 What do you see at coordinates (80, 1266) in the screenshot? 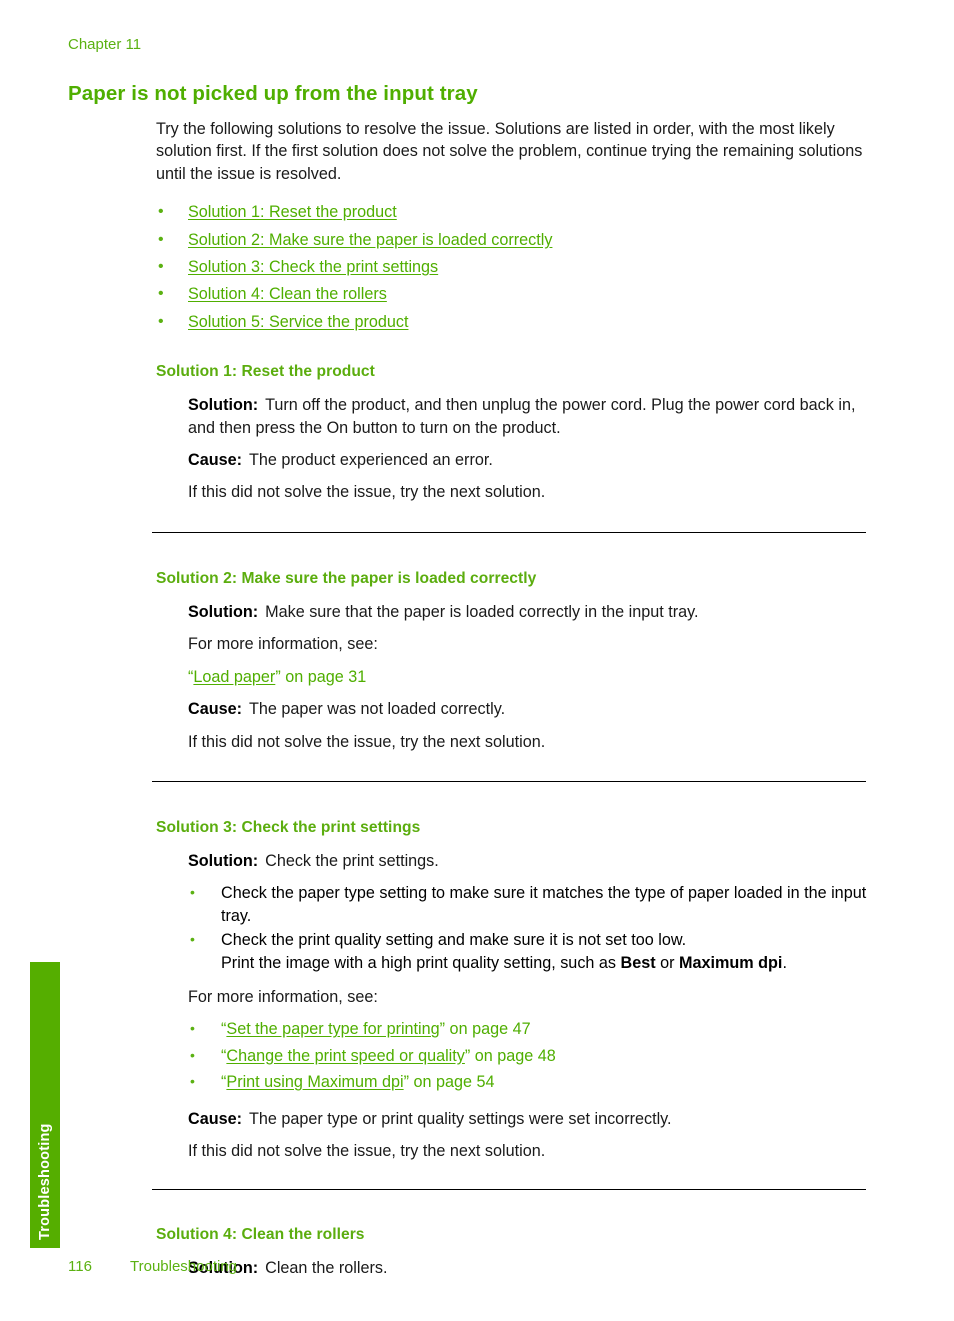
I see `footer-page-number: 116` at bounding box center [80, 1266].